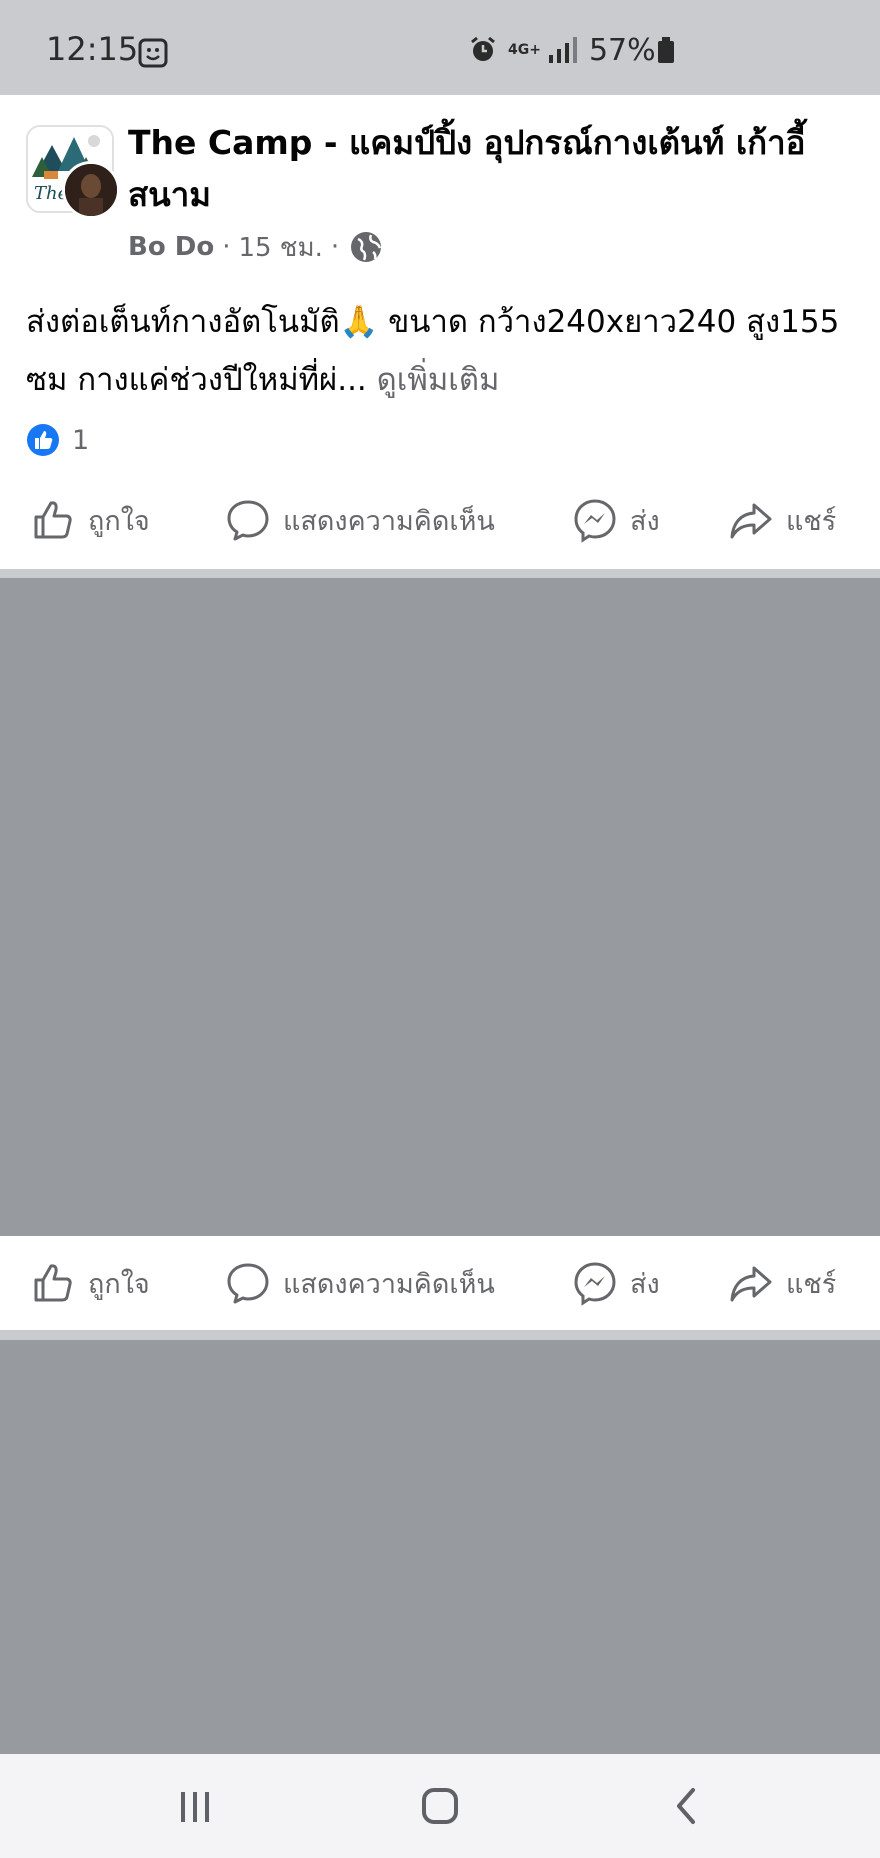 The image size is (880, 1858). I want to click on like-reaction-icon, so click(43, 440).